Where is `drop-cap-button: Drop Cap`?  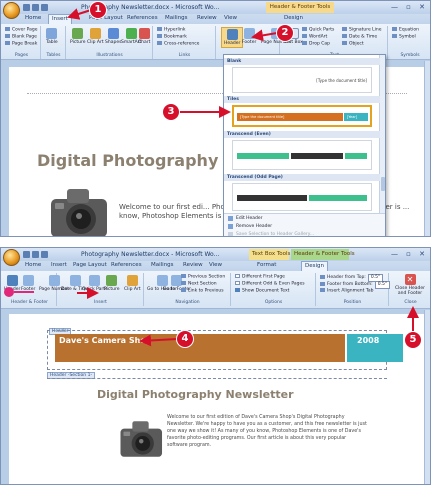 drop-cap-button: Drop Cap is located at coordinates (316, 44).